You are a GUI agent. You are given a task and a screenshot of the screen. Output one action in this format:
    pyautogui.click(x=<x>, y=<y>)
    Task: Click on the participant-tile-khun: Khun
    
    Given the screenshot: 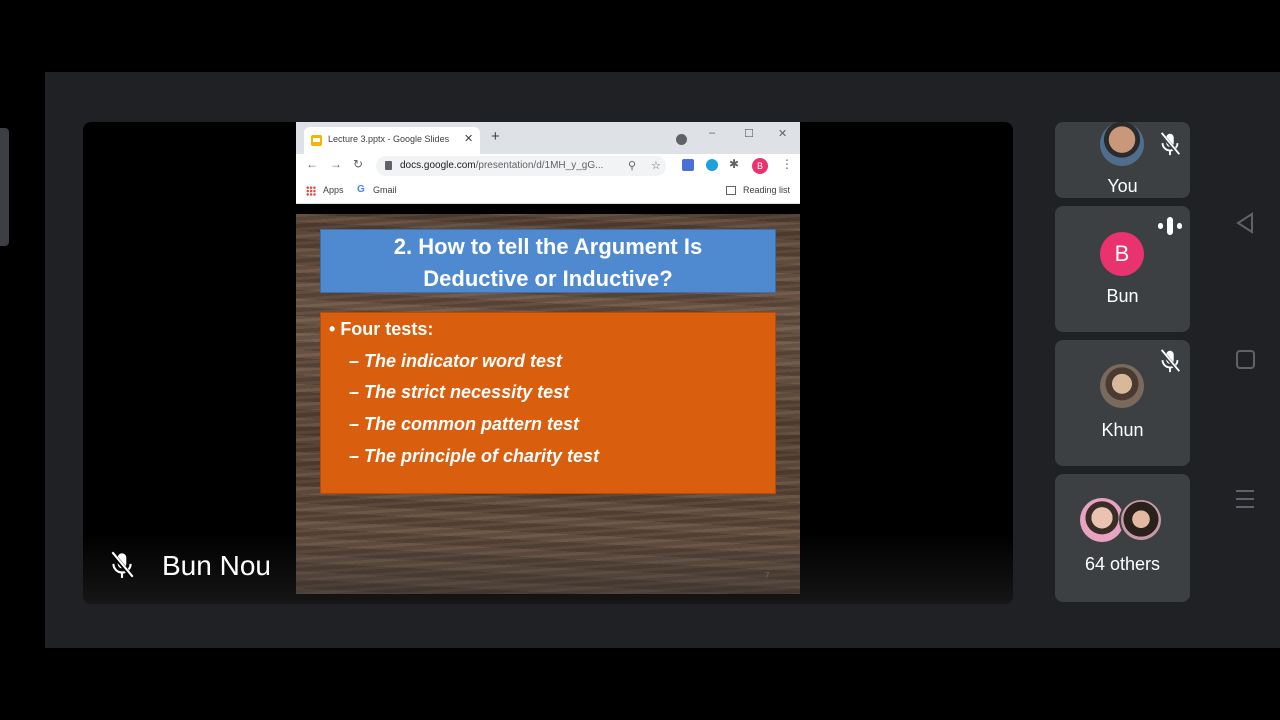 What is the action you would take?
    pyautogui.click(x=1122, y=403)
    